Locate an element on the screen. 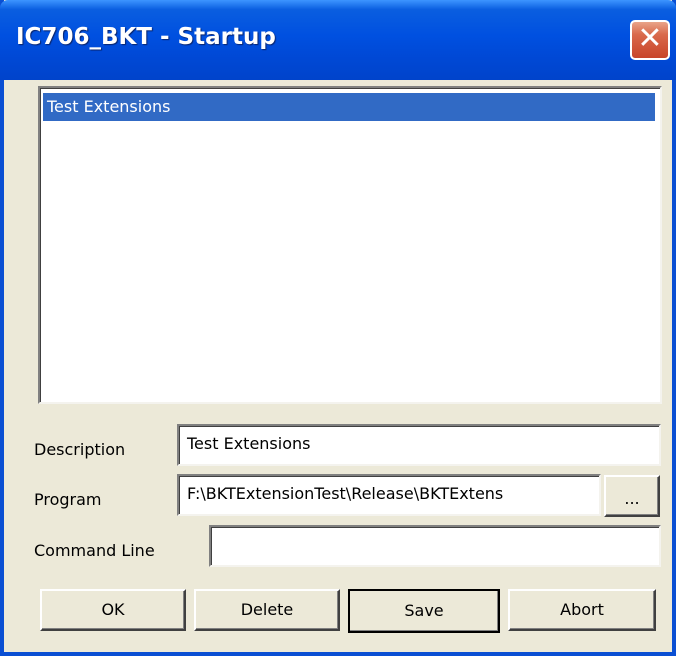  description-label: Description is located at coordinates (80, 449).